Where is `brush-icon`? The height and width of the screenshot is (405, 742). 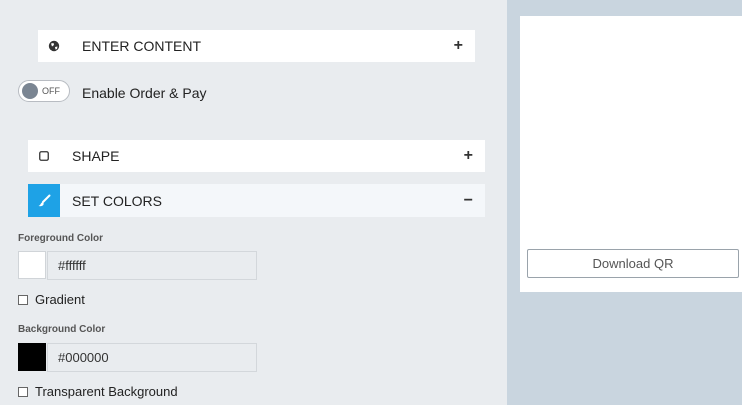 brush-icon is located at coordinates (44, 200).